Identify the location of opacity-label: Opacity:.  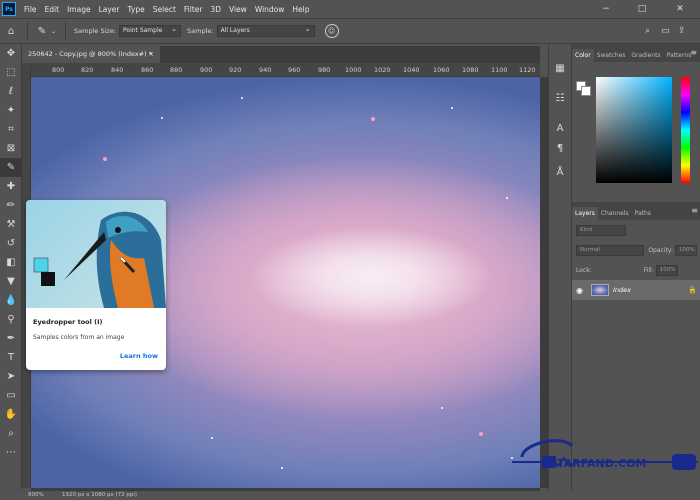
(660, 250).